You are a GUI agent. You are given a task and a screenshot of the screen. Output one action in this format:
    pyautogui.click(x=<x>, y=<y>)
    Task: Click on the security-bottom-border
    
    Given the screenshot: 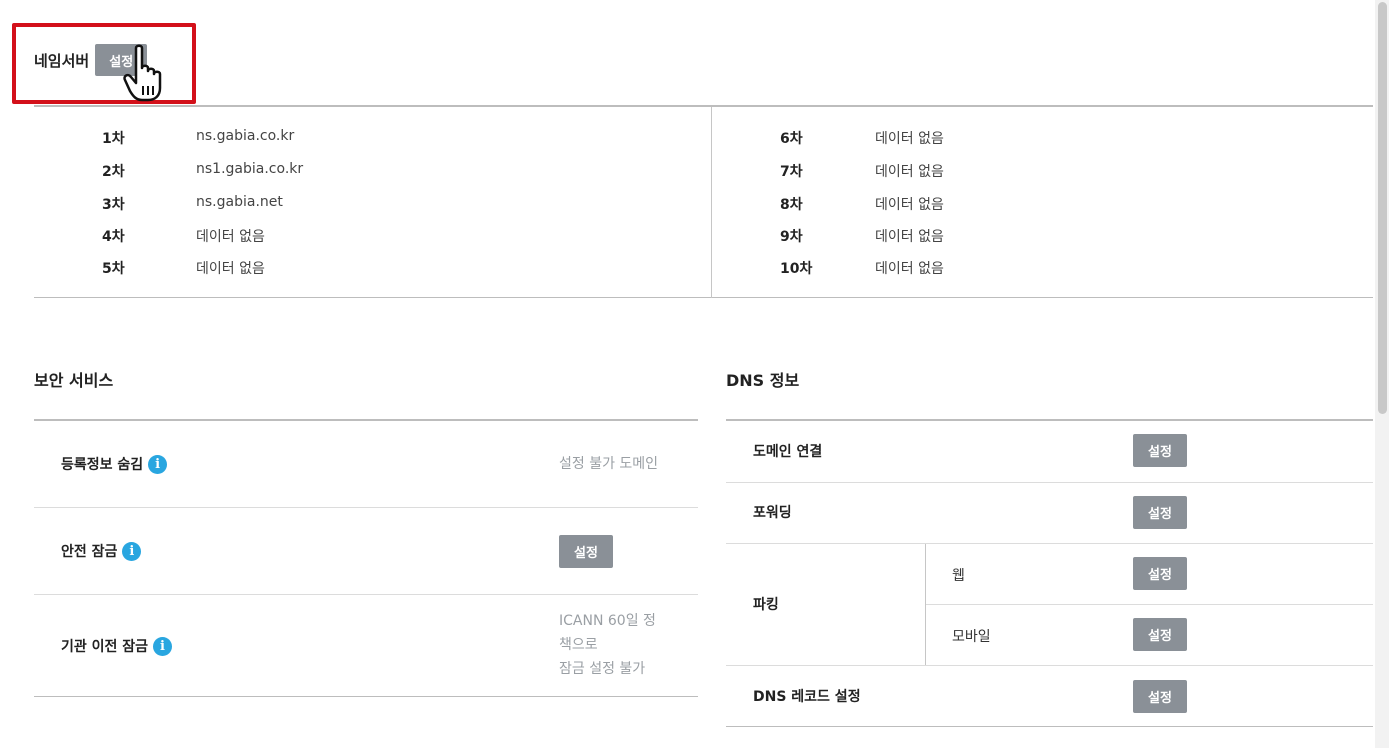 What is the action you would take?
    pyautogui.click(x=366, y=696)
    